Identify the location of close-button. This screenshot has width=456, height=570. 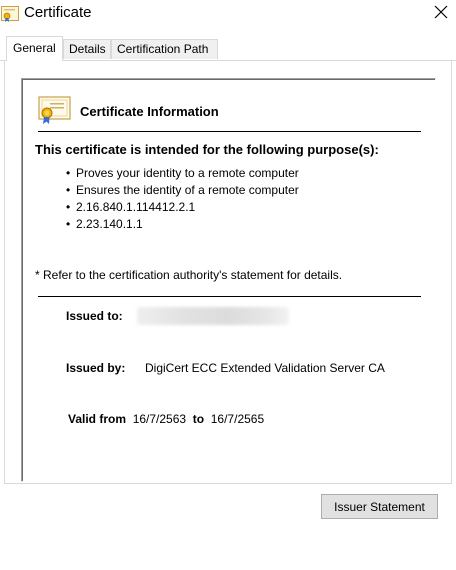
(441, 13).